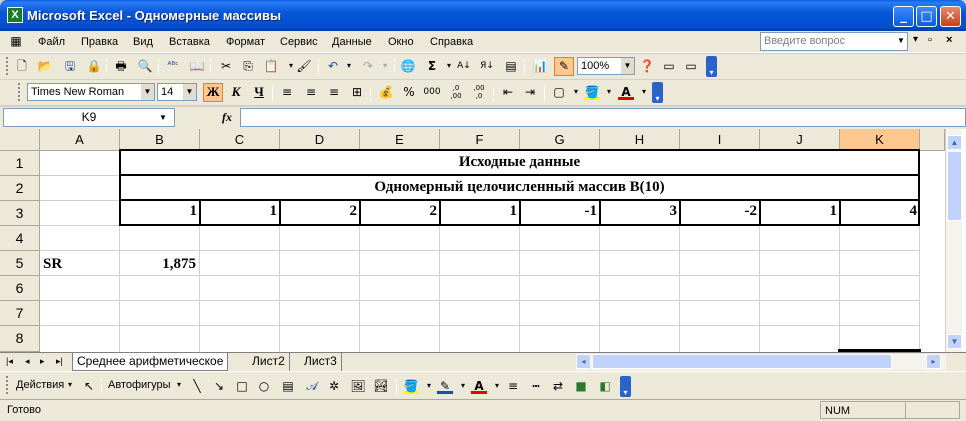  Describe the element at coordinates (219, 386) in the screenshot. I see `arrow-icon: ↘` at that location.